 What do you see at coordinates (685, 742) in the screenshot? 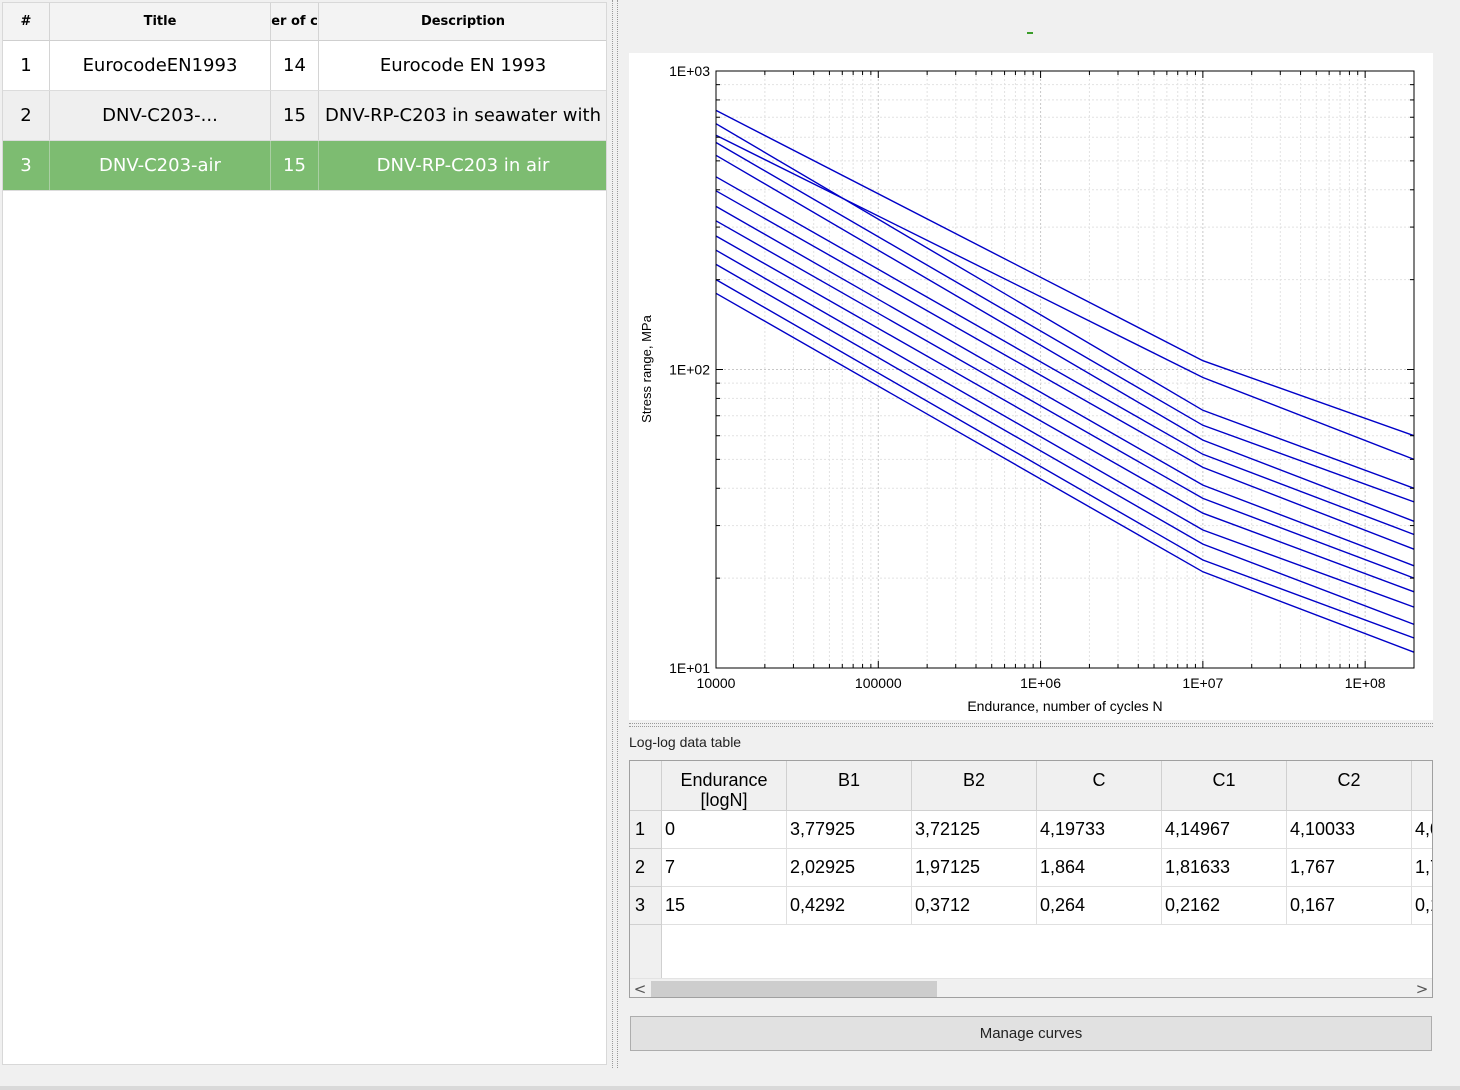
I see `data-table-title: Log-log data table` at bounding box center [685, 742].